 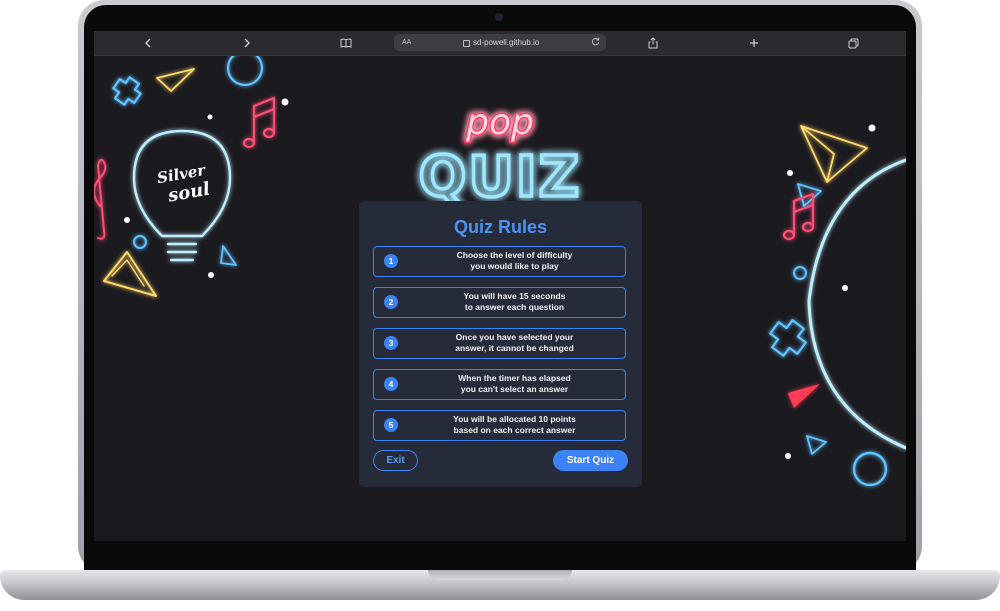 What do you see at coordinates (247, 43) in the screenshot?
I see `chevron-right-icon` at bounding box center [247, 43].